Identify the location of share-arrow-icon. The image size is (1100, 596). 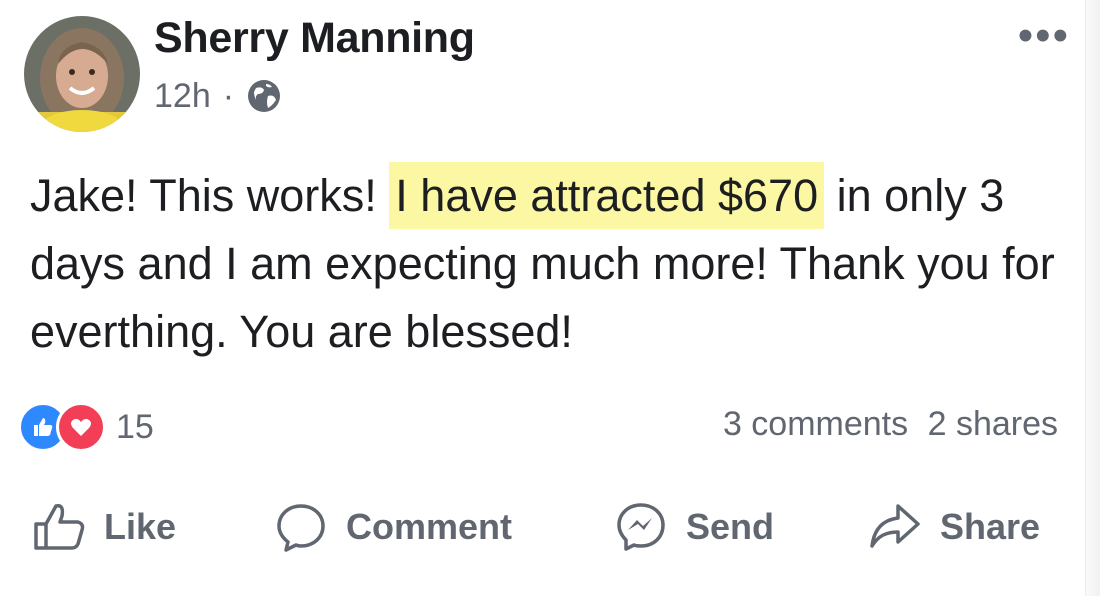
(895, 526).